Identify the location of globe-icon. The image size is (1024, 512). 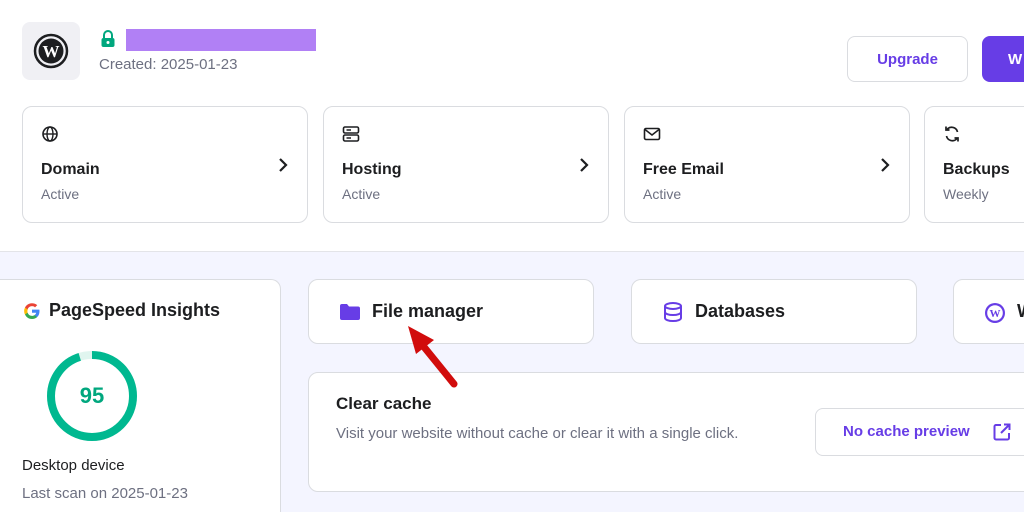
(50, 134).